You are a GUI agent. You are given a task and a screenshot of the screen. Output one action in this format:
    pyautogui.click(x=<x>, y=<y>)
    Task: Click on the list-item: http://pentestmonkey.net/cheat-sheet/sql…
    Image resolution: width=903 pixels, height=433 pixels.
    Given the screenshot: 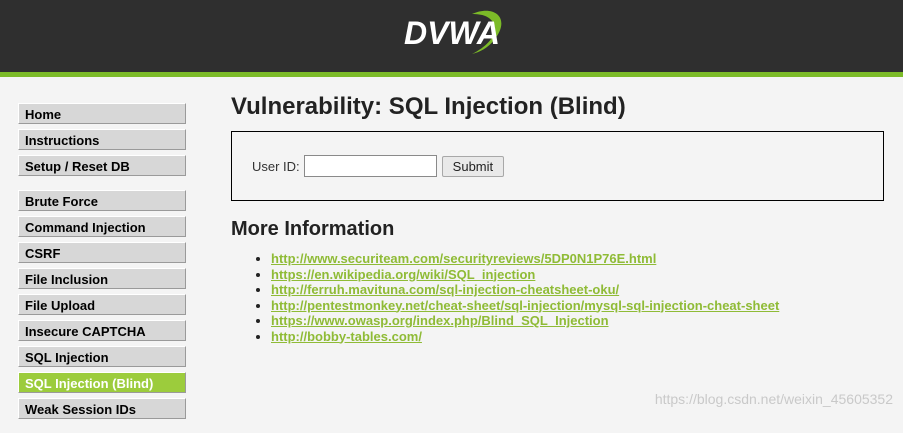 What is the action you would take?
    pyautogui.click(x=577, y=306)
    